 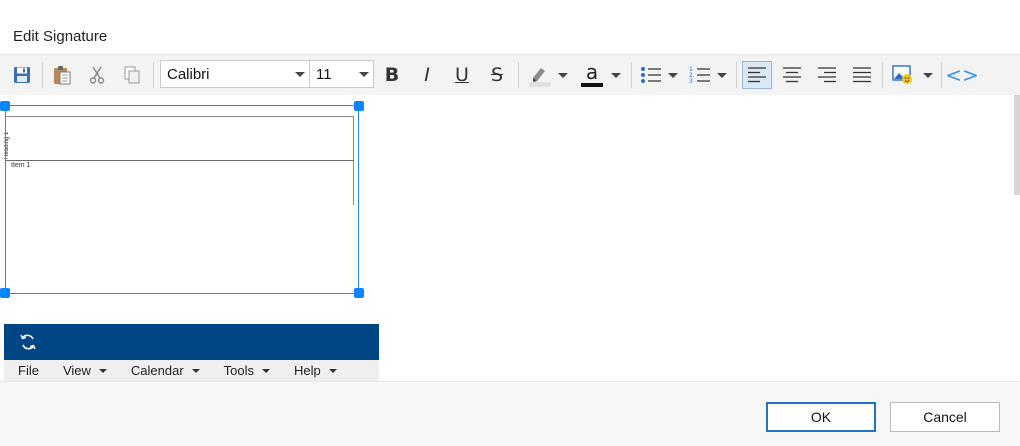 I want to click on font-name-value: Calibri, so click(x=188, y=74).